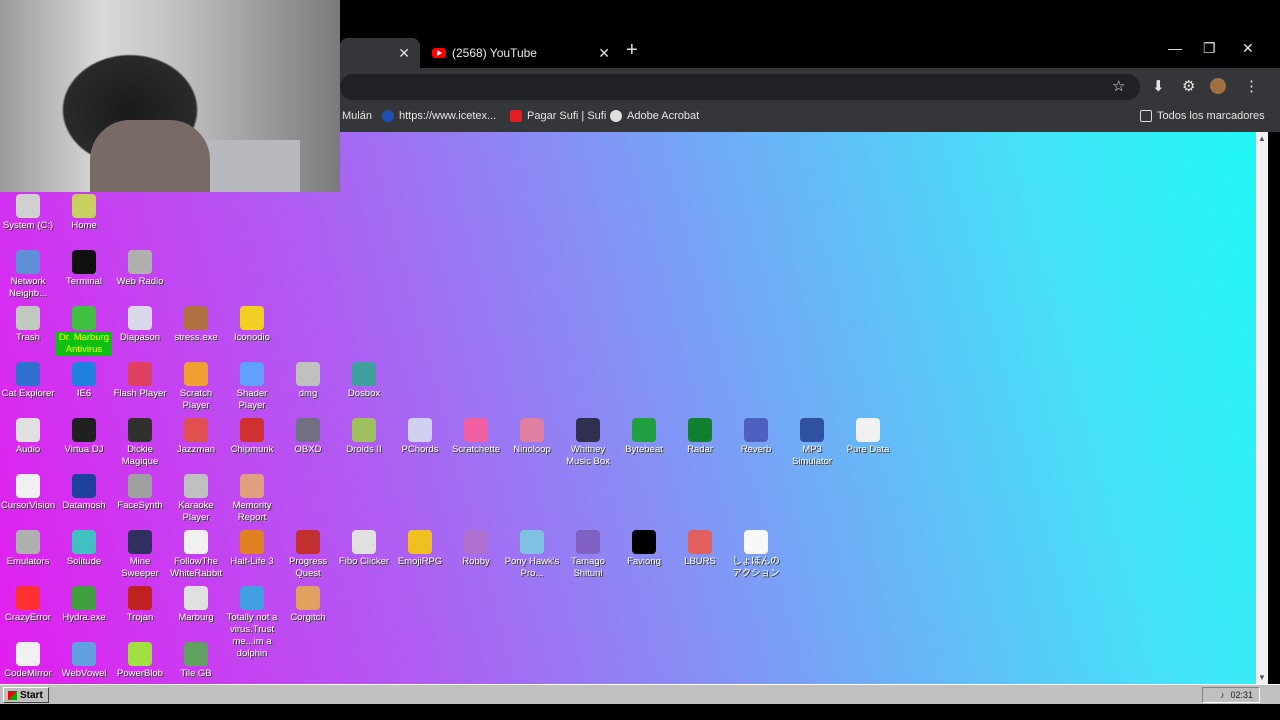 The height and width of the screenshot is (720, 1280). Describe the element at coordinates (84, 344) in the screenshot. I see `desktop-icon-label: Dr. Marburg Antivirus` at that location.